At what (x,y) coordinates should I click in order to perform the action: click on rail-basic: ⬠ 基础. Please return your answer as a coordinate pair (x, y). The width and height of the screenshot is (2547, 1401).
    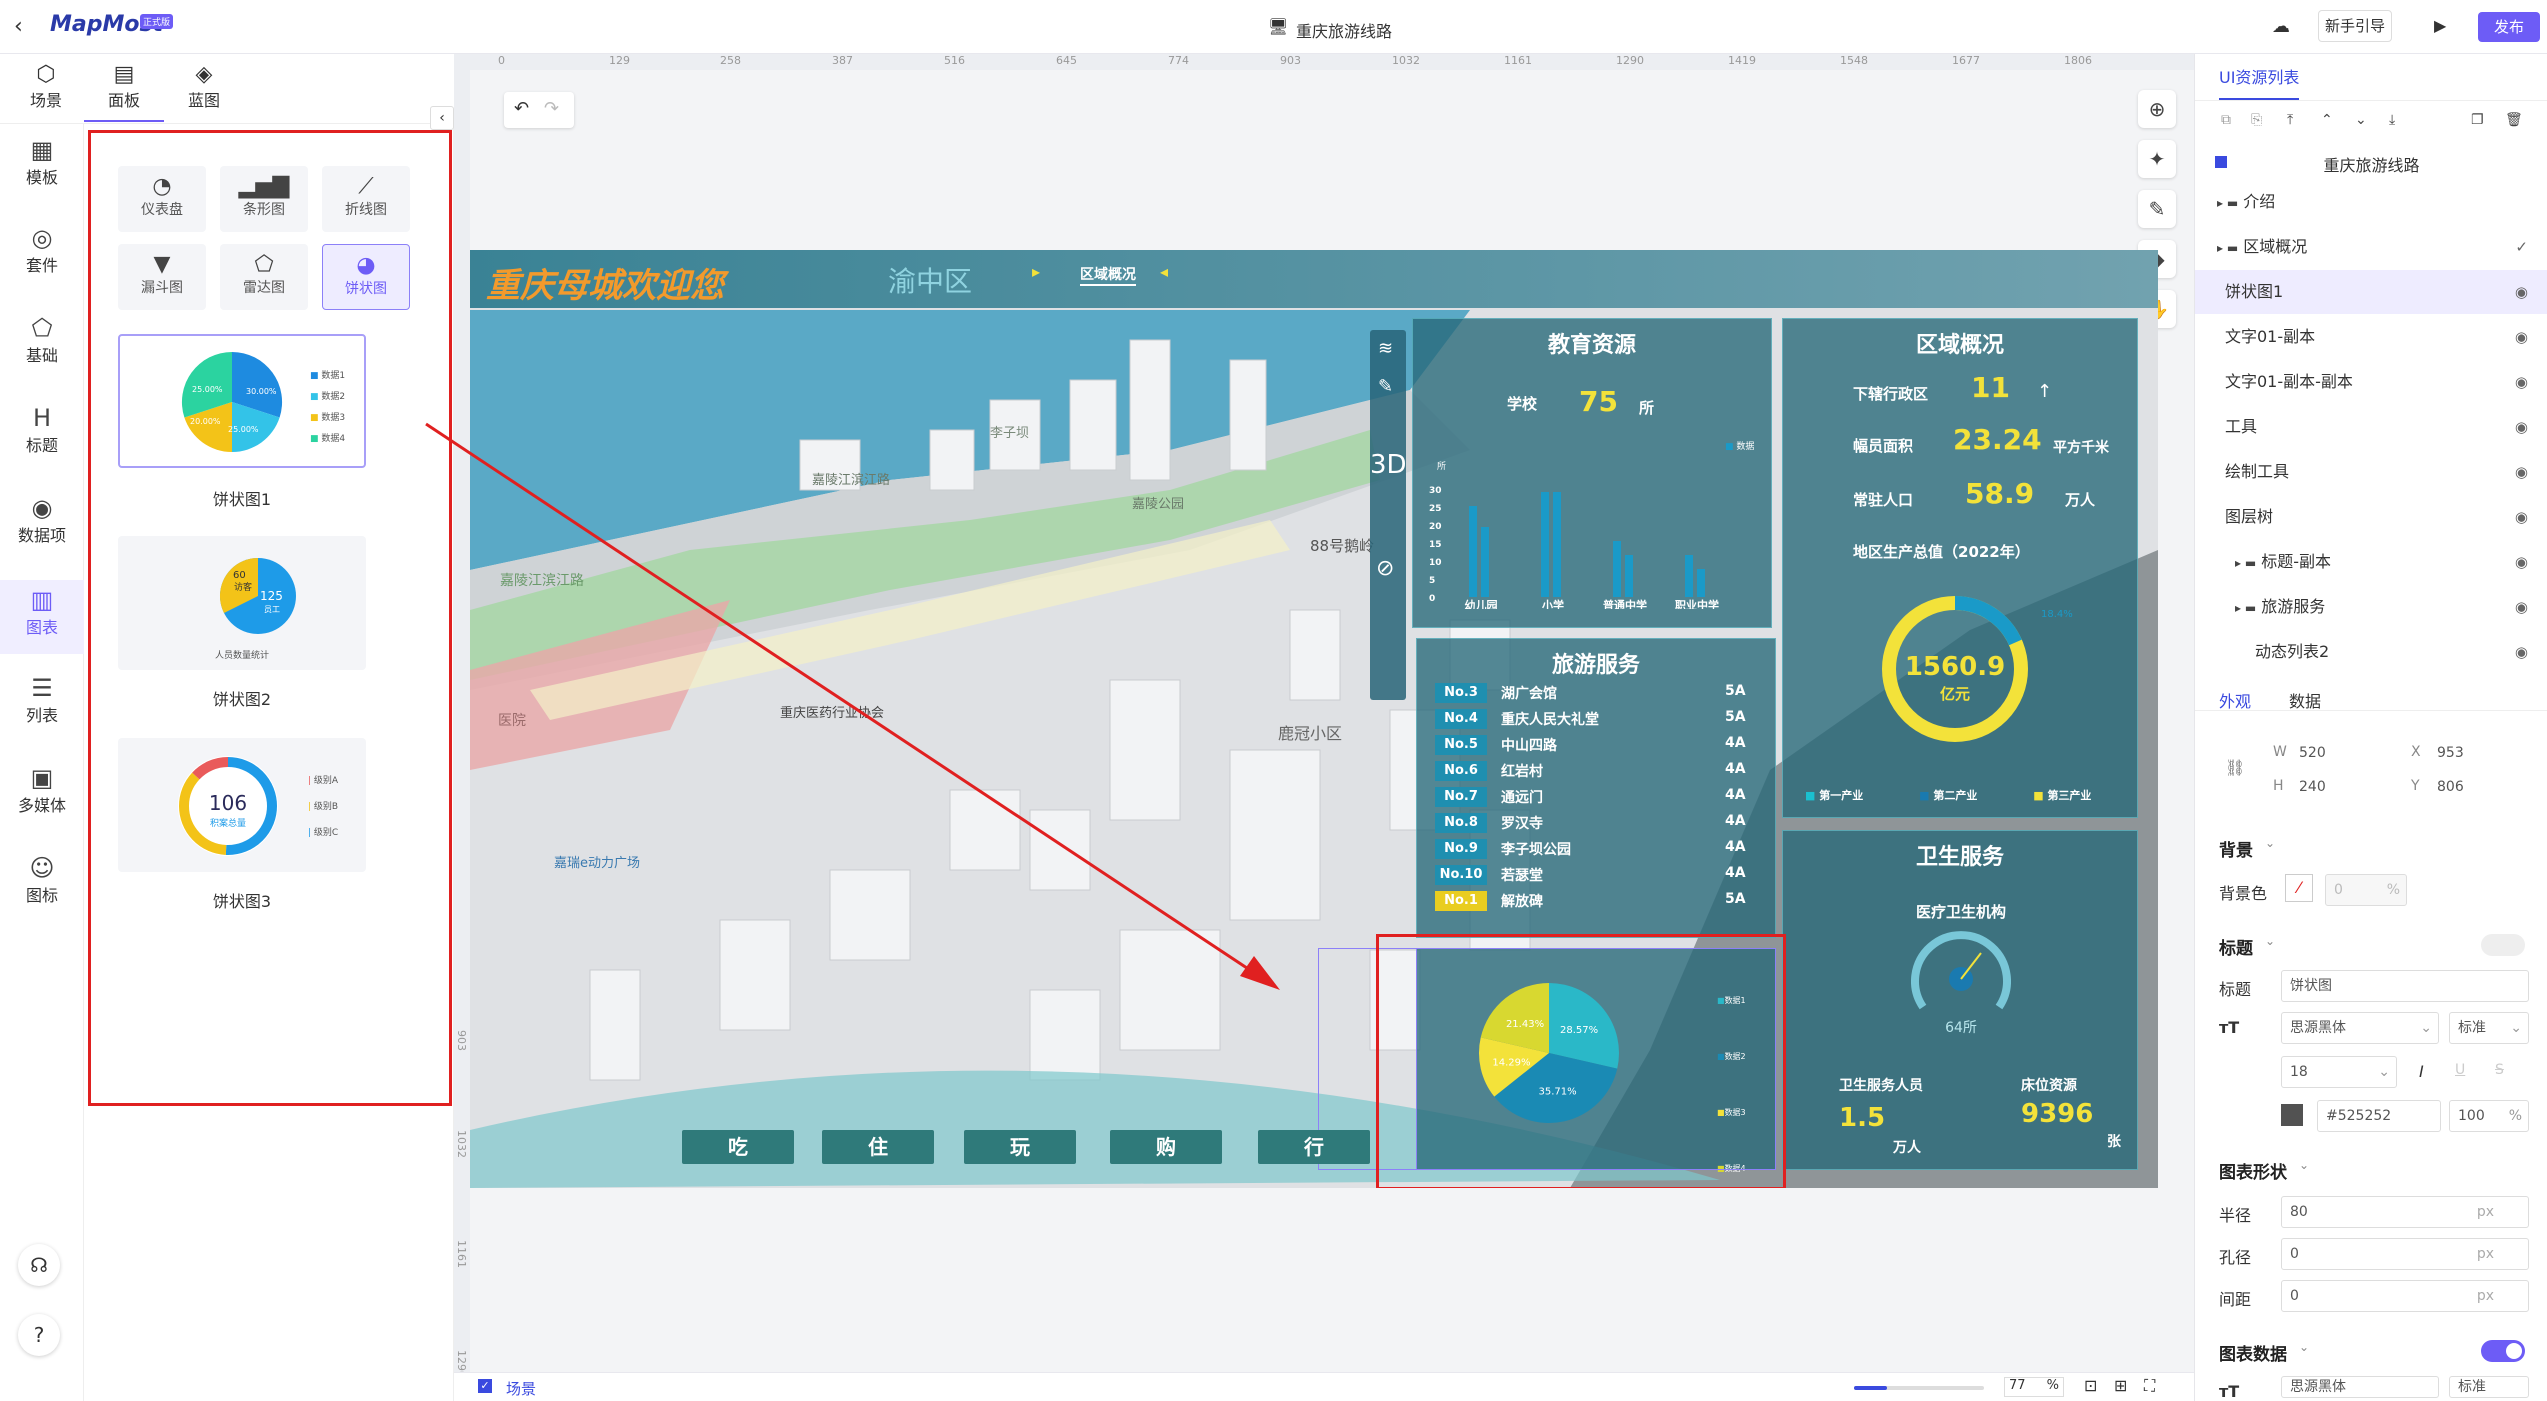
    Looking at the image, I should click on (42, 340).